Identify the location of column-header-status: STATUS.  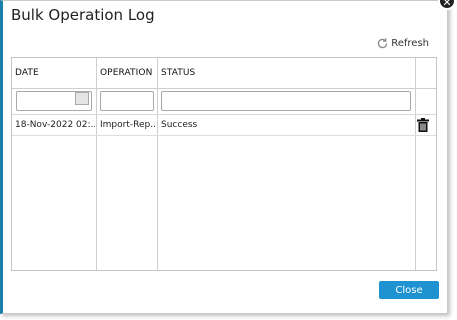
(284, 73).